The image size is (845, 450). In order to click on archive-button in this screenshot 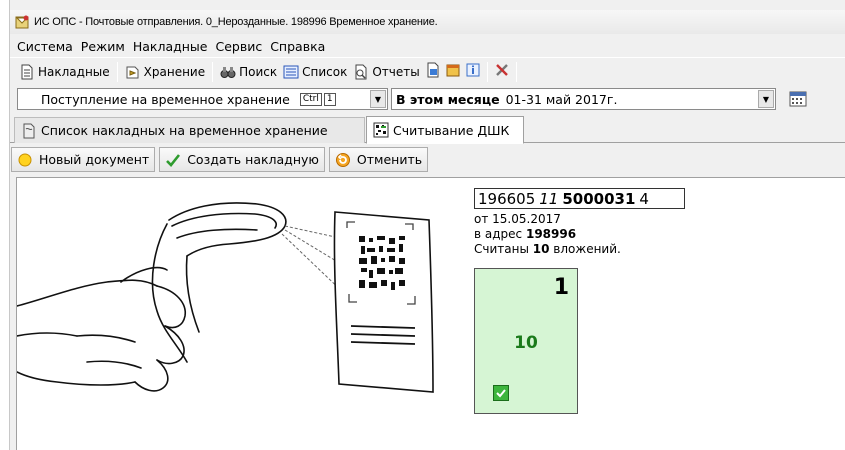, I will do `click(453, 72)`.